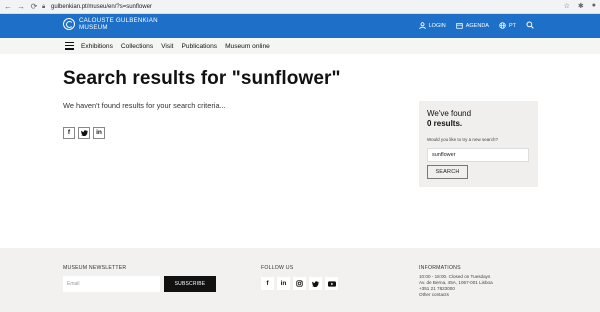 This screenshot has width=600, height=312. What do you see at coordinates (167, 46) in the screenshot?
I see `nav-item-visit: Visit` at bounding box center [167, 46].